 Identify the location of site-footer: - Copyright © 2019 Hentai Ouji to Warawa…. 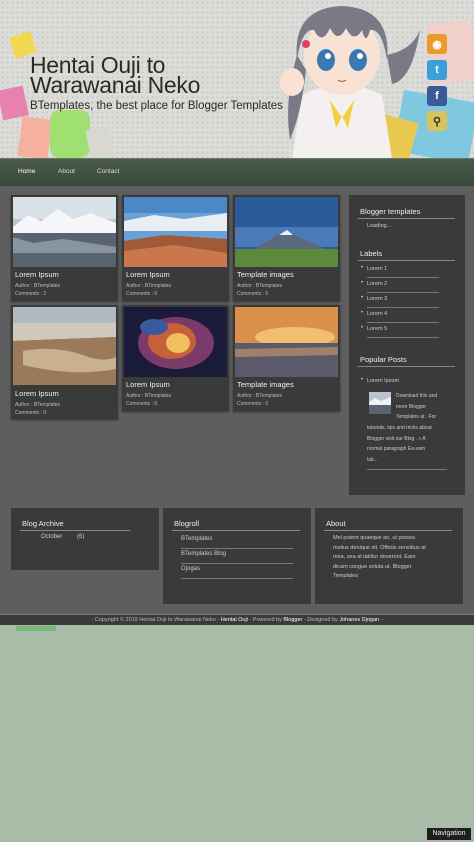
(237, 619).